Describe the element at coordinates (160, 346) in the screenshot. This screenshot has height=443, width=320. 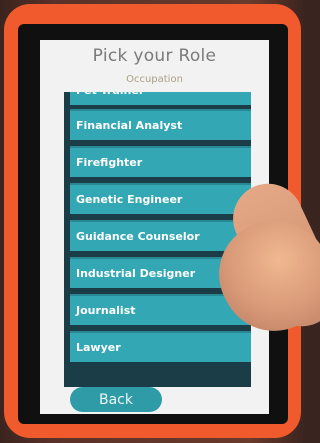
I see `occupation-item-lawyer: Lawyer` at that location.